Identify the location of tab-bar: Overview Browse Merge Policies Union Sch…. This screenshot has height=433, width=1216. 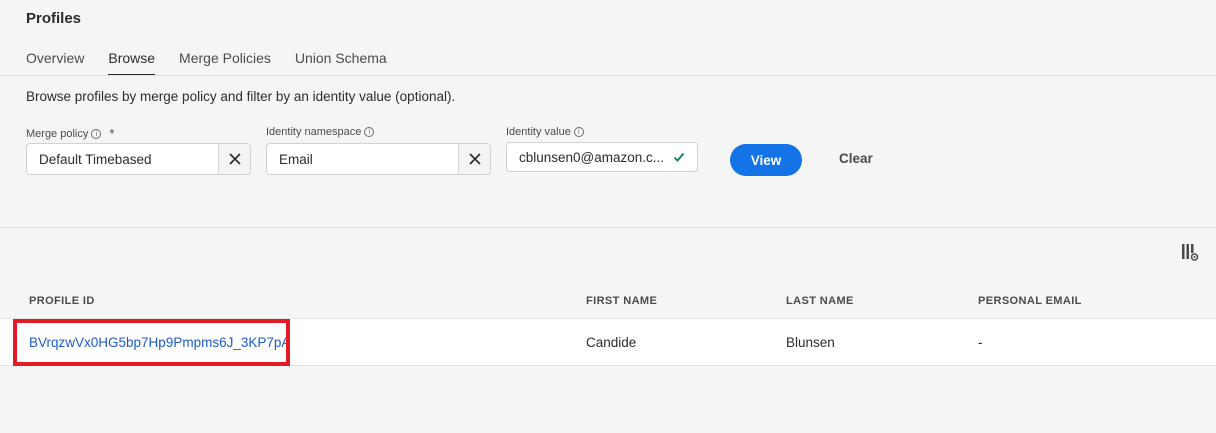
(206, 63).